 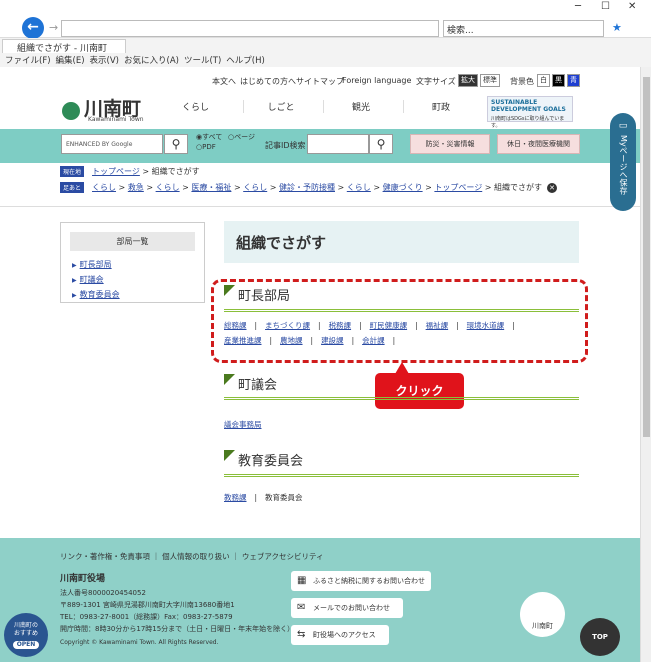 What do you see at coordinates (543, 80) in the screenshot?
I see `bg-white-button: 白` at bounding box center [543, 80].